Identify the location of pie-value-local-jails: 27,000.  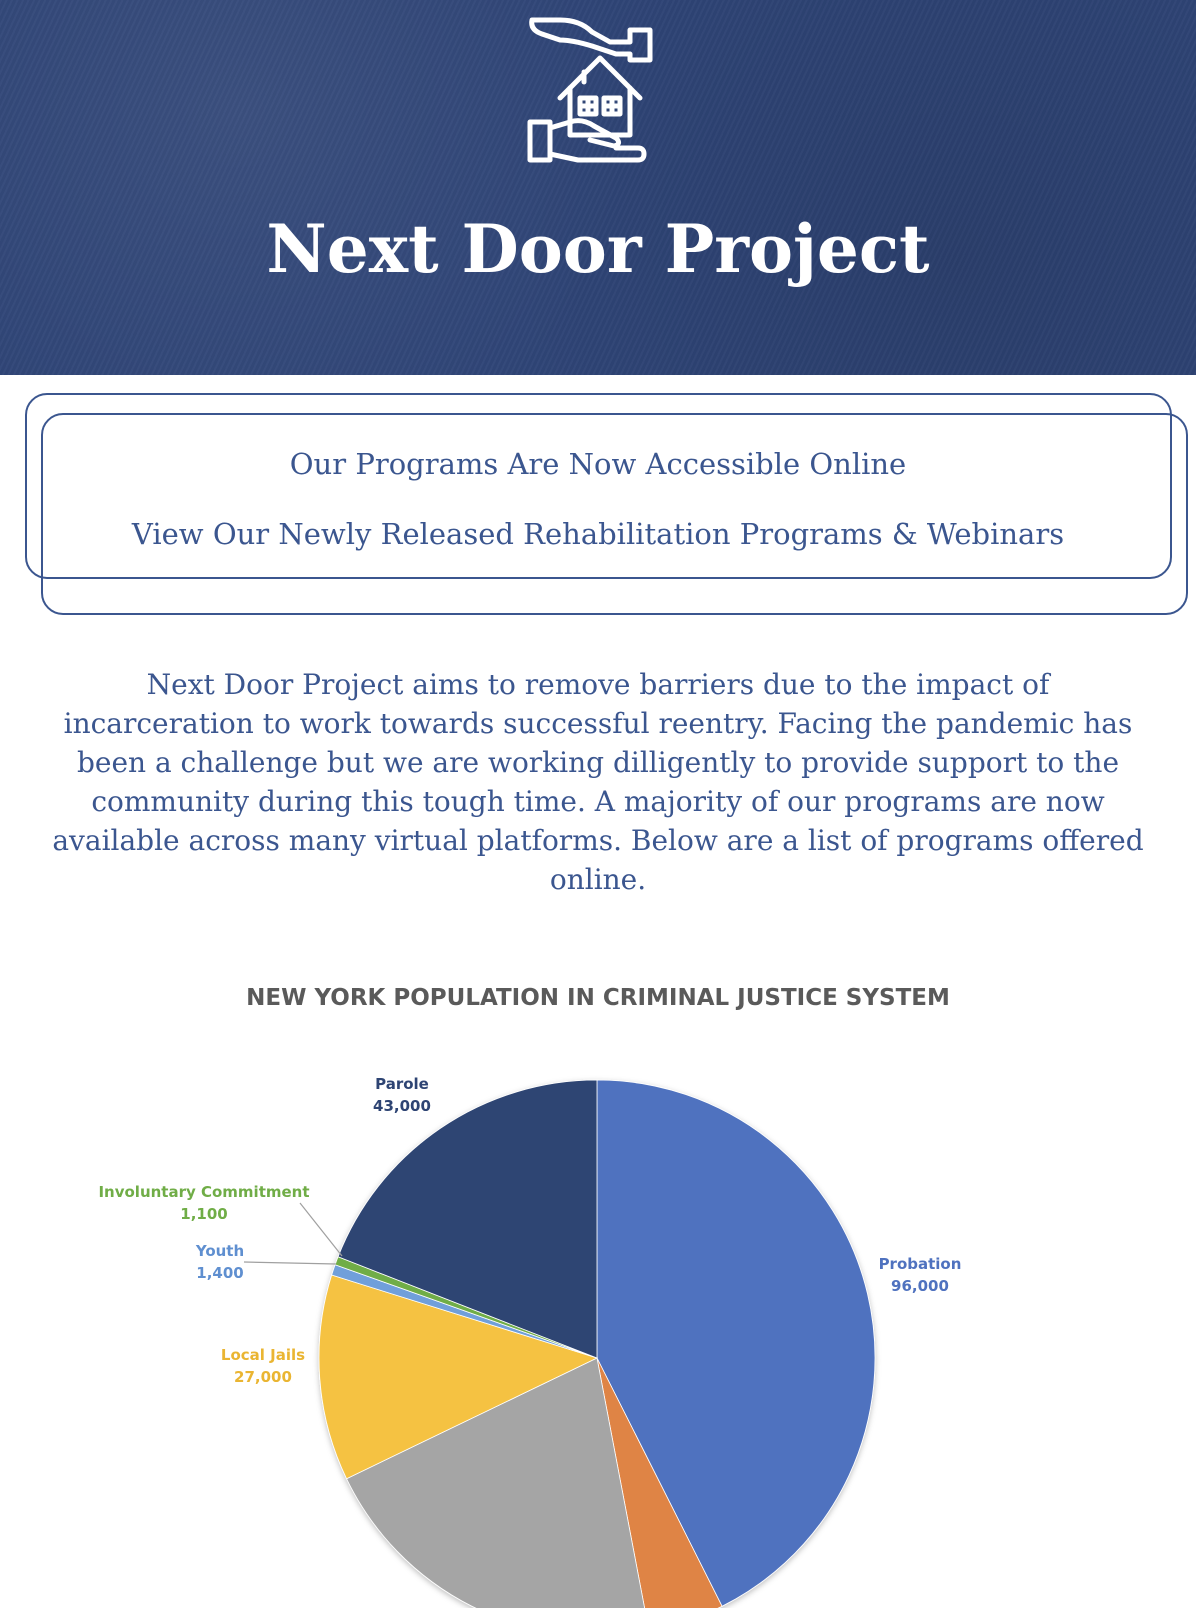
(263, 1377).